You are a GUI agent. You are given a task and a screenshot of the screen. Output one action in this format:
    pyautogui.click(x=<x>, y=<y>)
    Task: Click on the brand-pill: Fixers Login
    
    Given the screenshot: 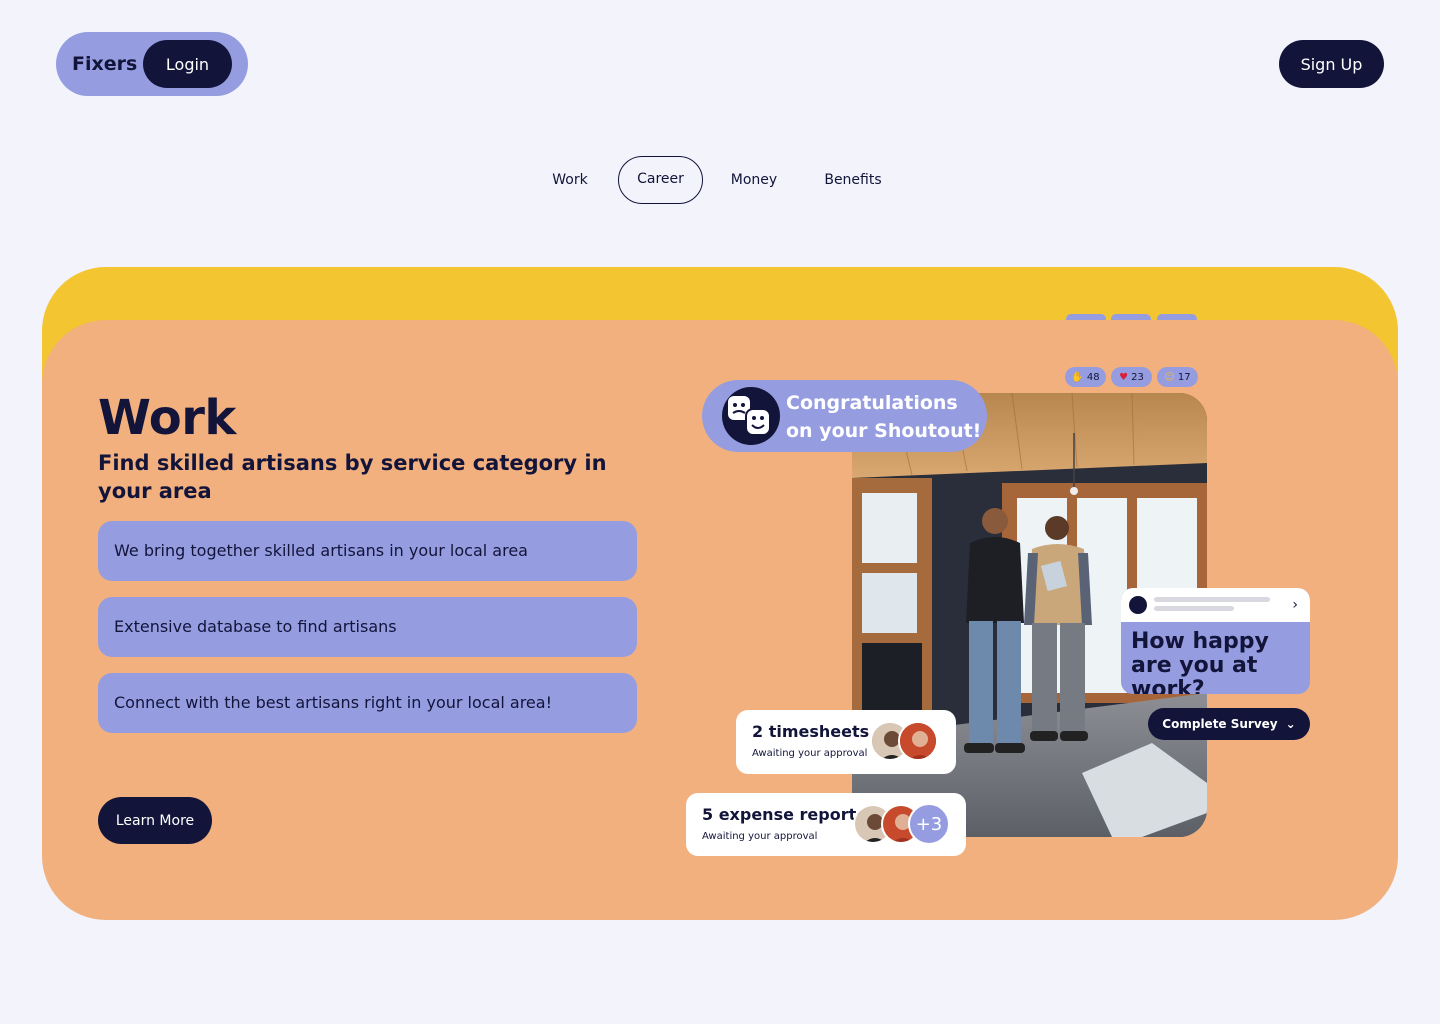 What is the action you would take?
    pyautogui.click(x=152, y=64)
    